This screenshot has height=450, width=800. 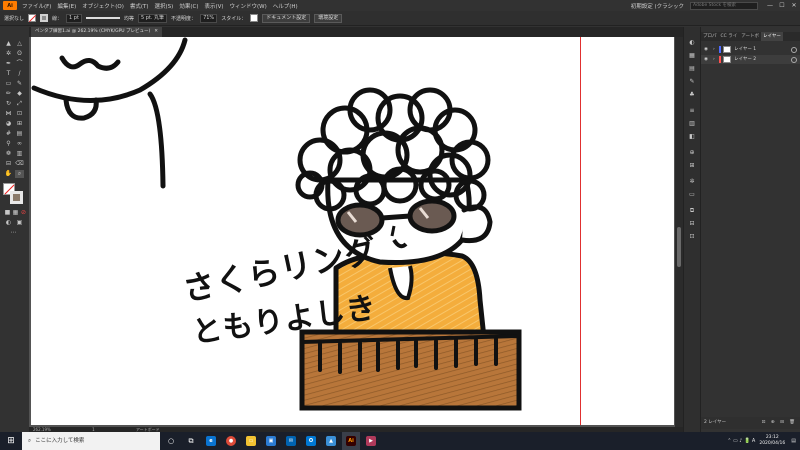 I want to click on document-setup-button: ドキュメント設定, so click(x=286, y=18).